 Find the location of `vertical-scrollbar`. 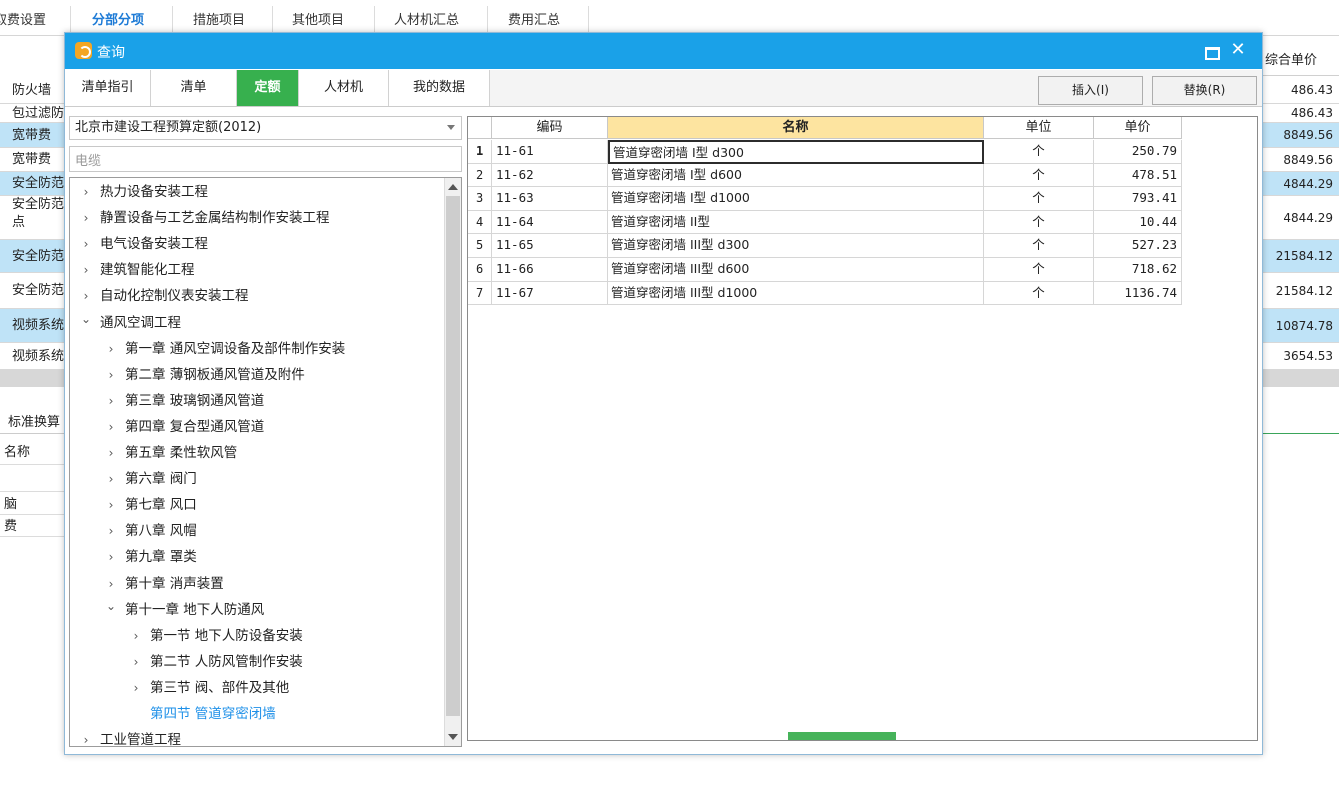

vertical-scrollbar is located at coordinates (452, 462).